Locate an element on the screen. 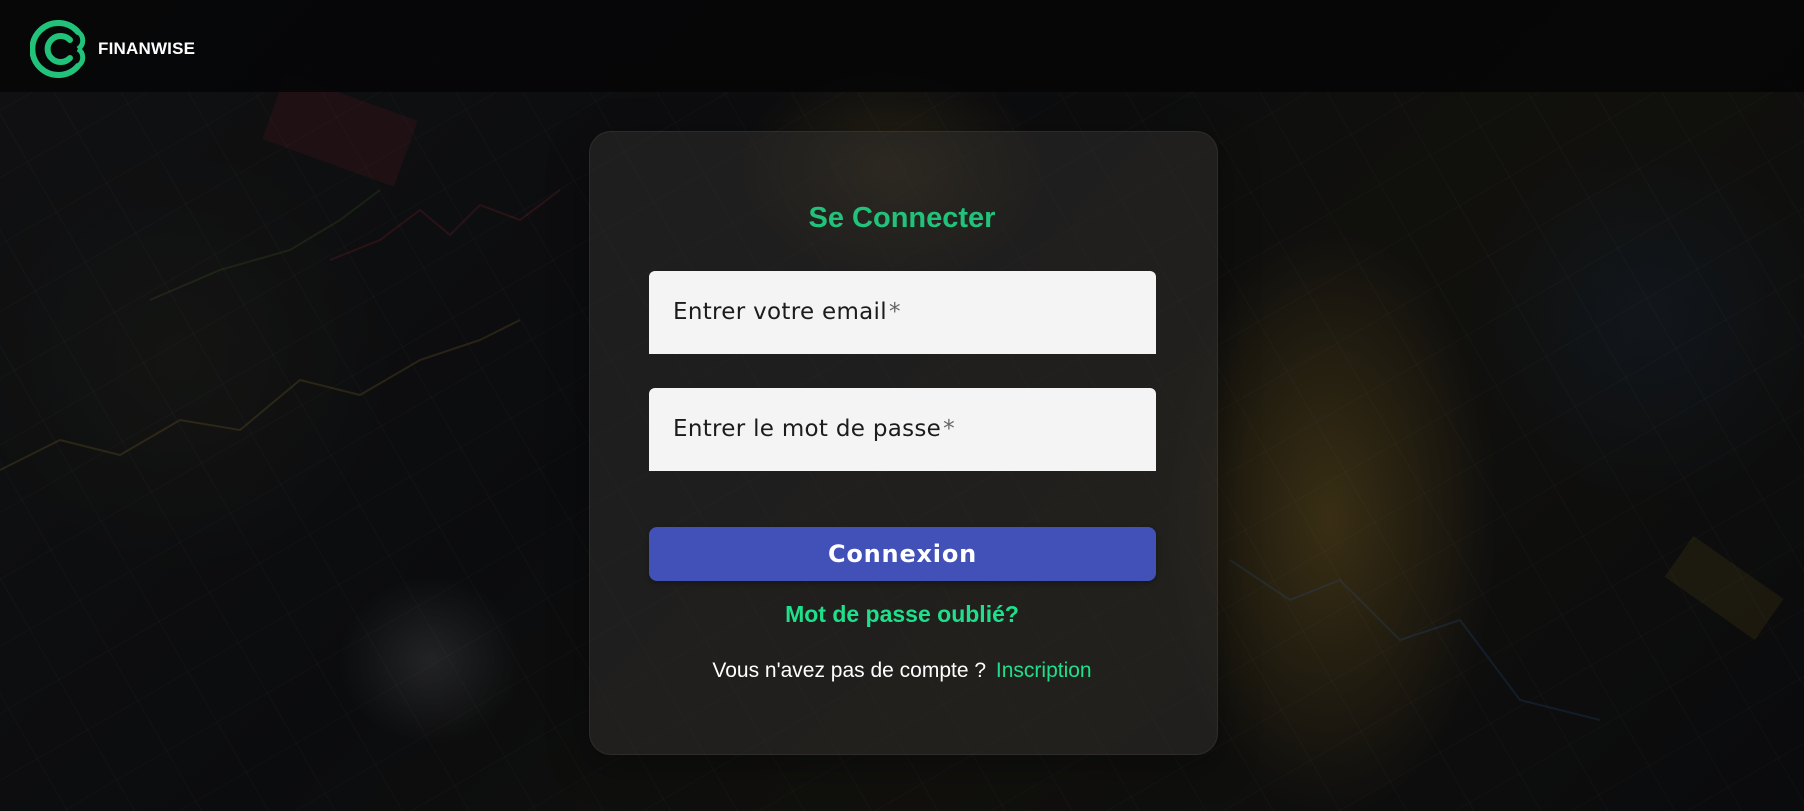  email-input is located at coordinates (902, 312).